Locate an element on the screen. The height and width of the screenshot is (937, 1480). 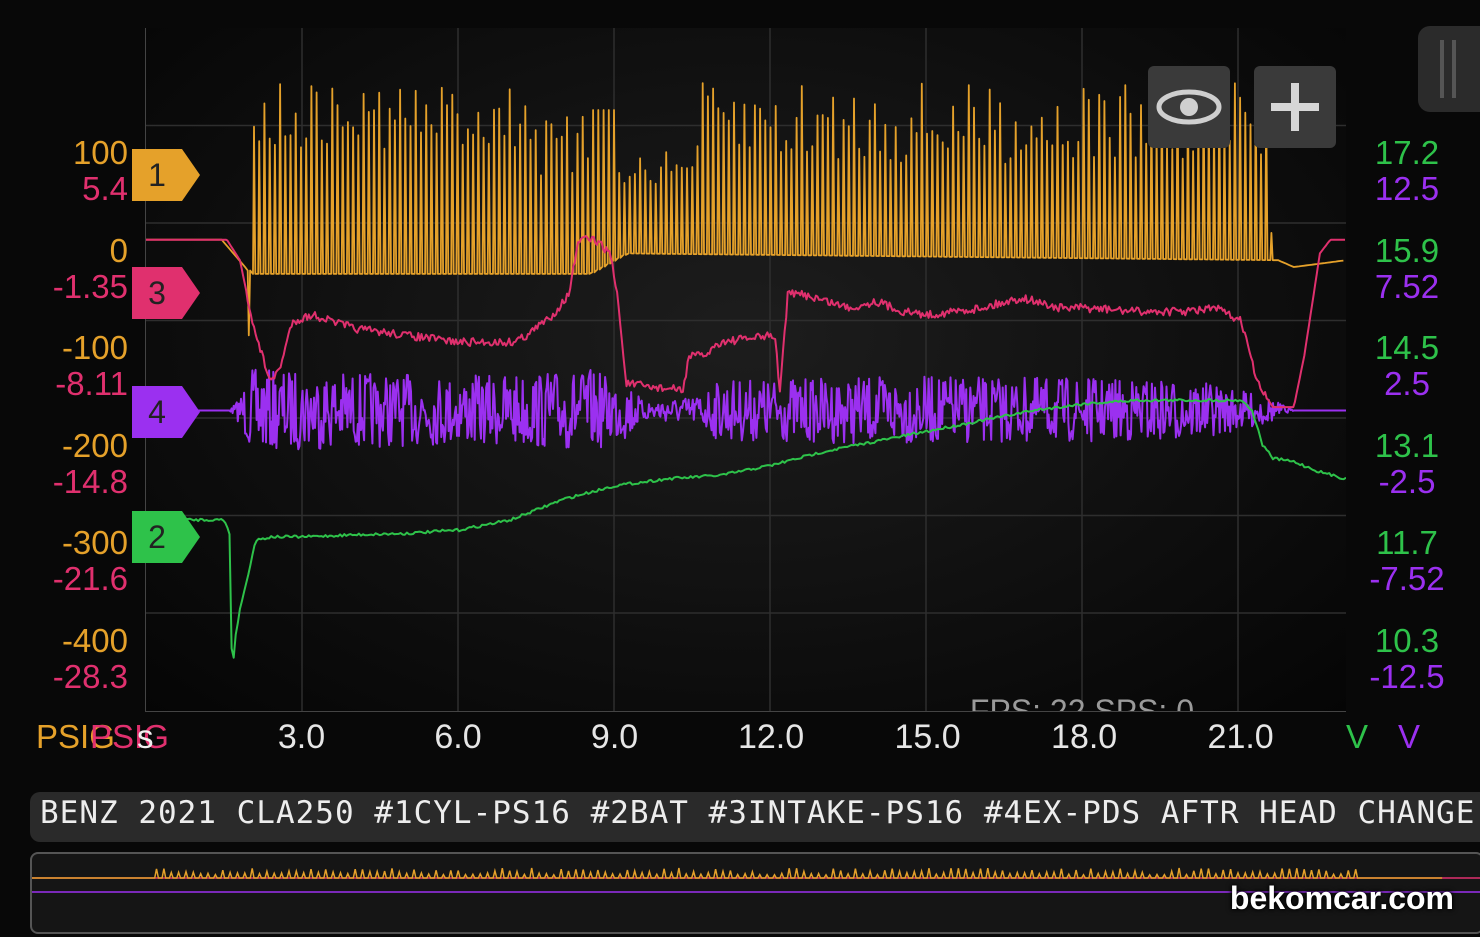
channel-marker-label: 1 is located at coordinates (157, 175).